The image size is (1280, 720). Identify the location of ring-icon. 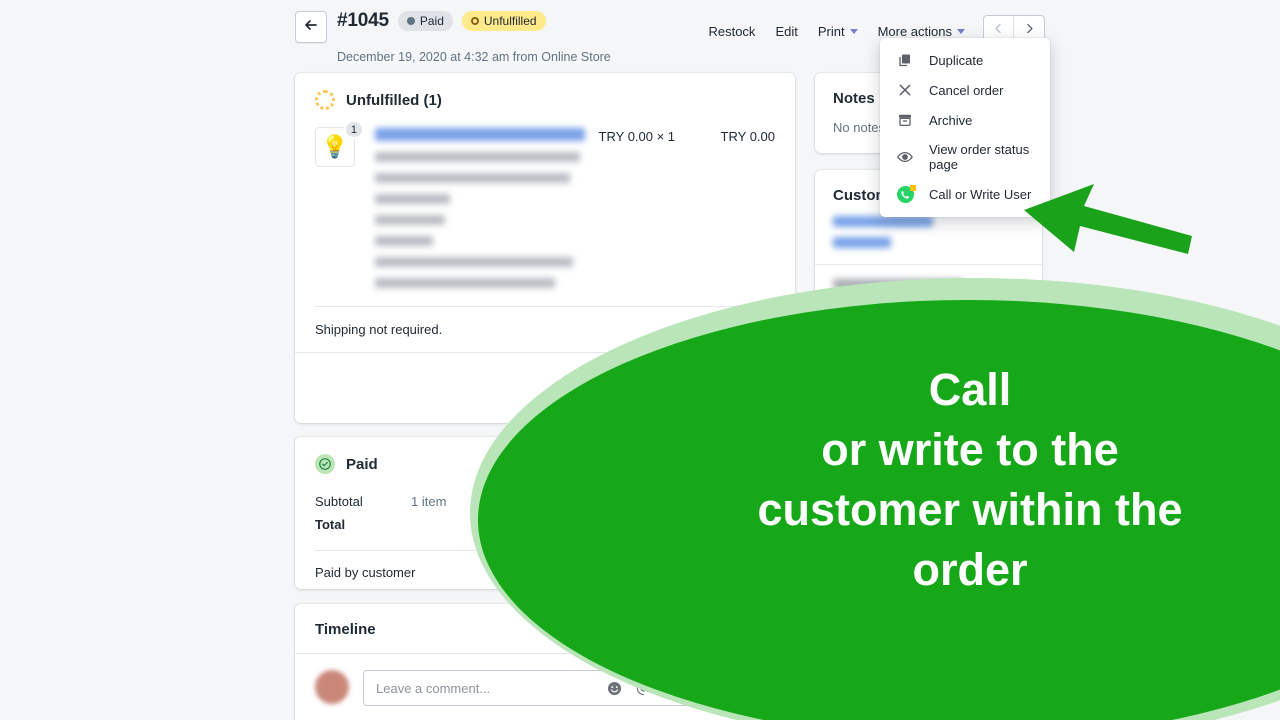
(474, 21).